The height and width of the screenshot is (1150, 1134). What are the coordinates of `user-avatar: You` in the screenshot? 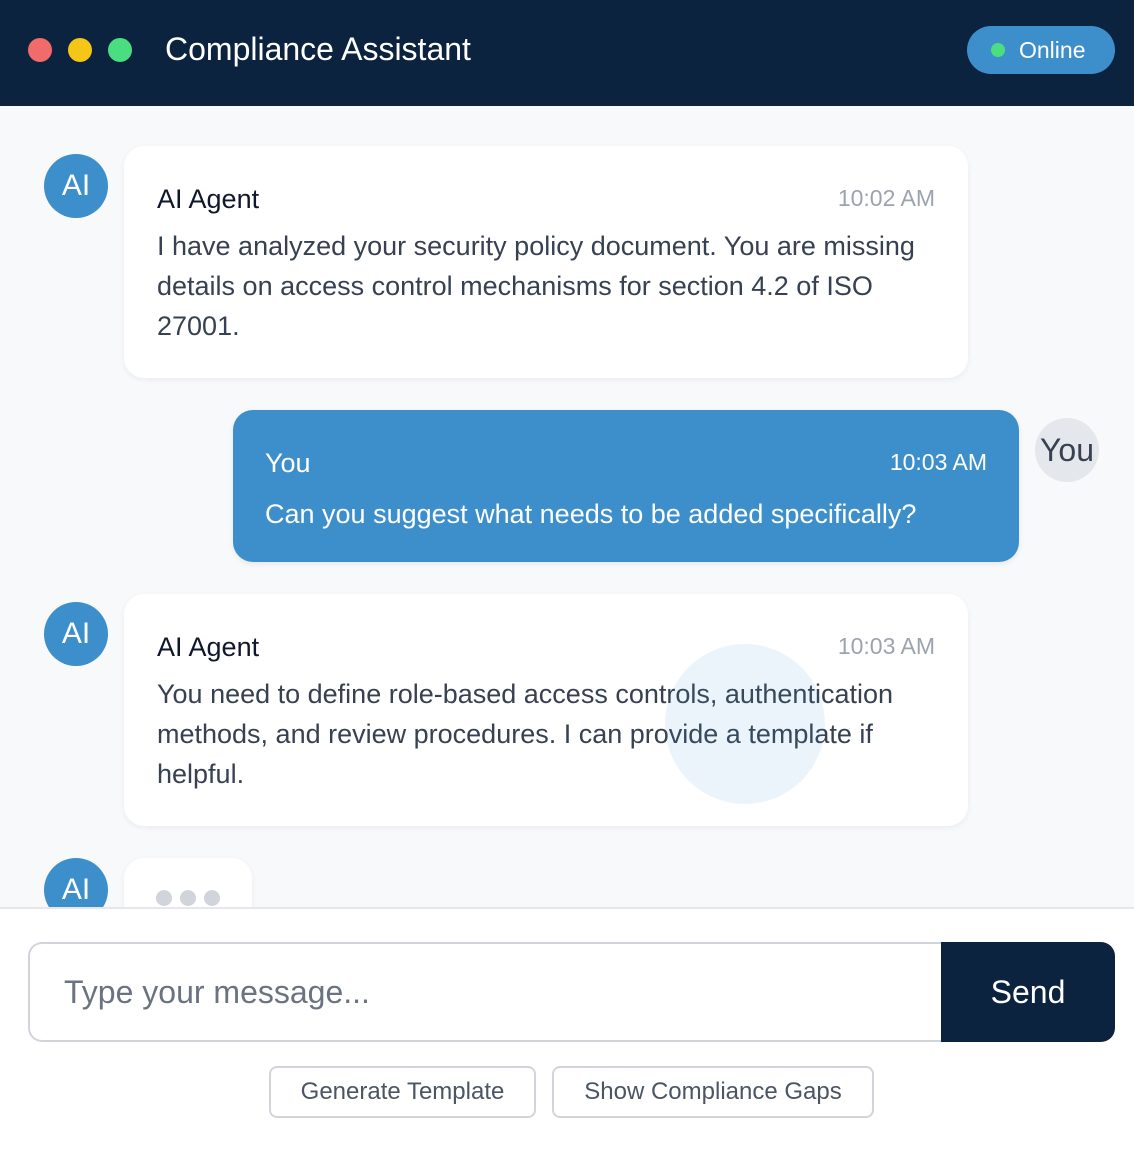 It's located at (1067, 450).